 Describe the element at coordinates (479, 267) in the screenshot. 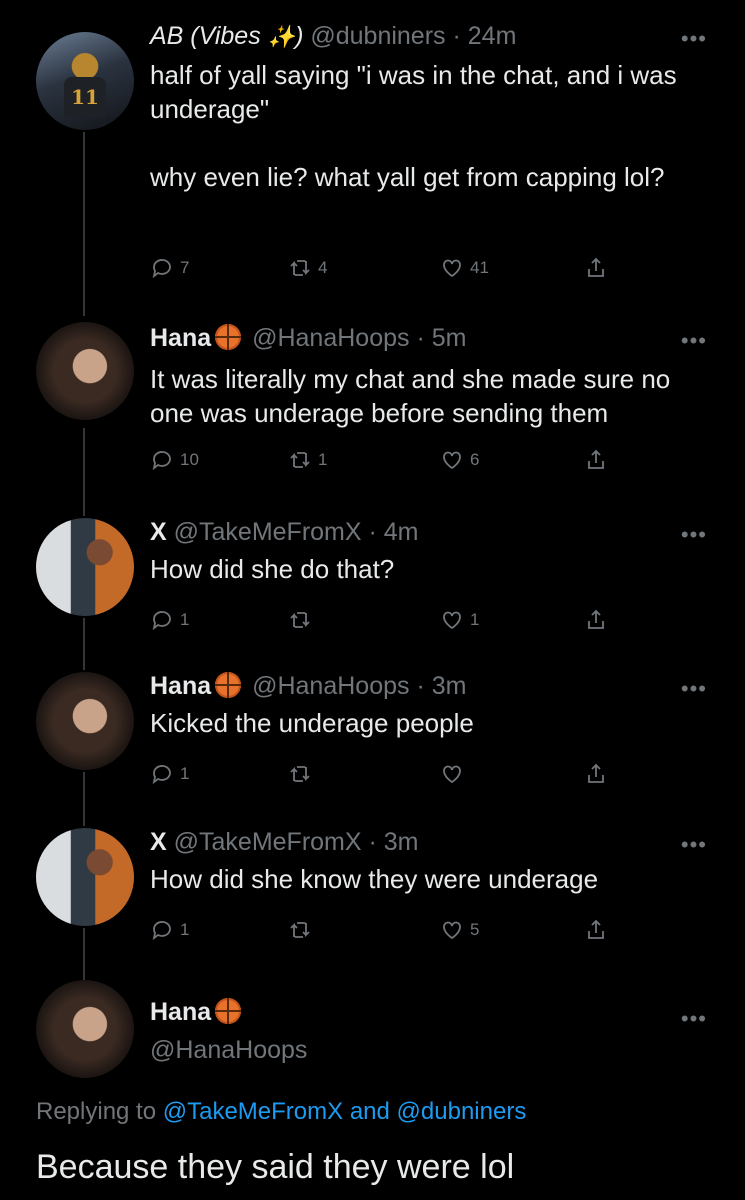

I see `like-count: 41` at that location.